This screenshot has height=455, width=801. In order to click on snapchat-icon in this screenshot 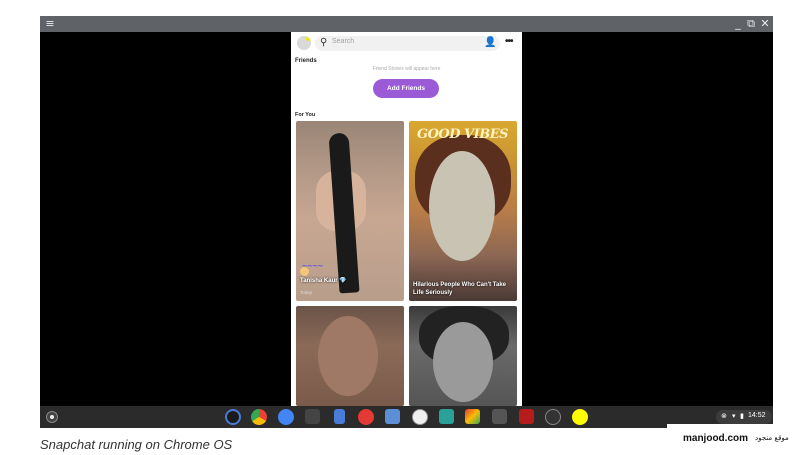, I will do `click(580, 417)`.